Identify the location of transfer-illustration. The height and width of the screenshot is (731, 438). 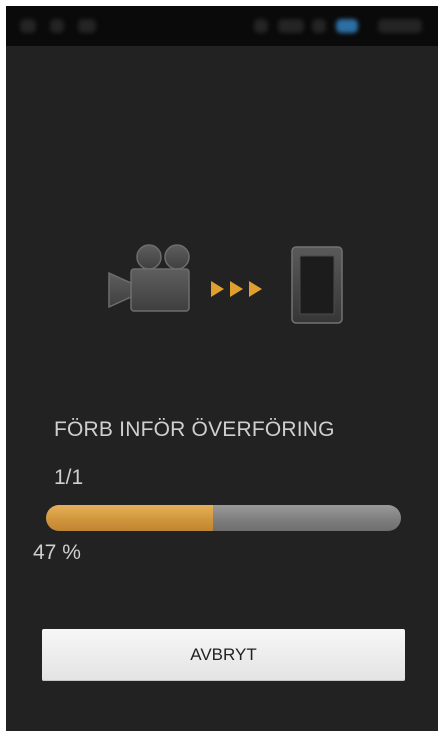
(226, 283).